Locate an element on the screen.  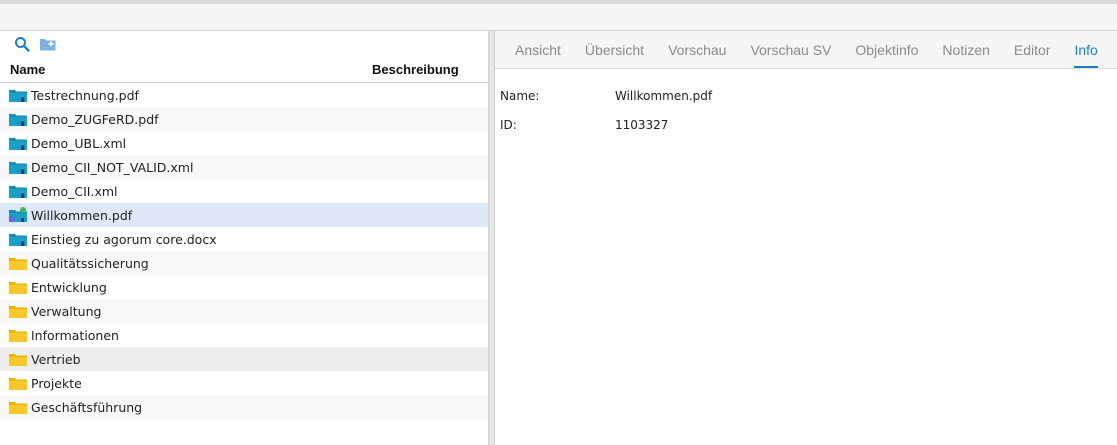
list-item-label: Entwicklung is located at coordinates (69, 287).